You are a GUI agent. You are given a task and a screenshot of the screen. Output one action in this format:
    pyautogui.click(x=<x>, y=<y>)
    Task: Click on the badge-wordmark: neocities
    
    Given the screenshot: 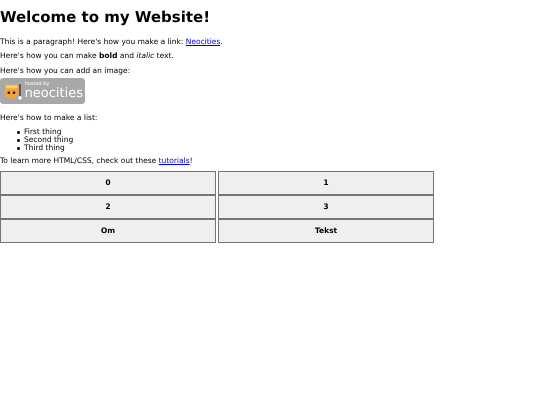 What is the action you would take?
    pyautogui.click(x=53, y=93)
    